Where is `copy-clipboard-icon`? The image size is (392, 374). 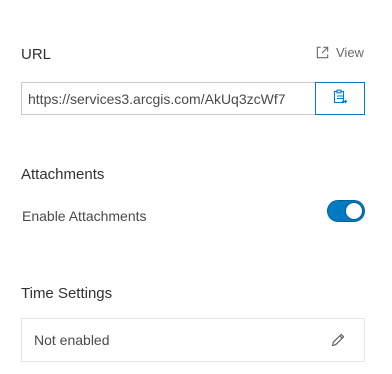
copy-clipboard-icon is located at coordinates (340, 98).